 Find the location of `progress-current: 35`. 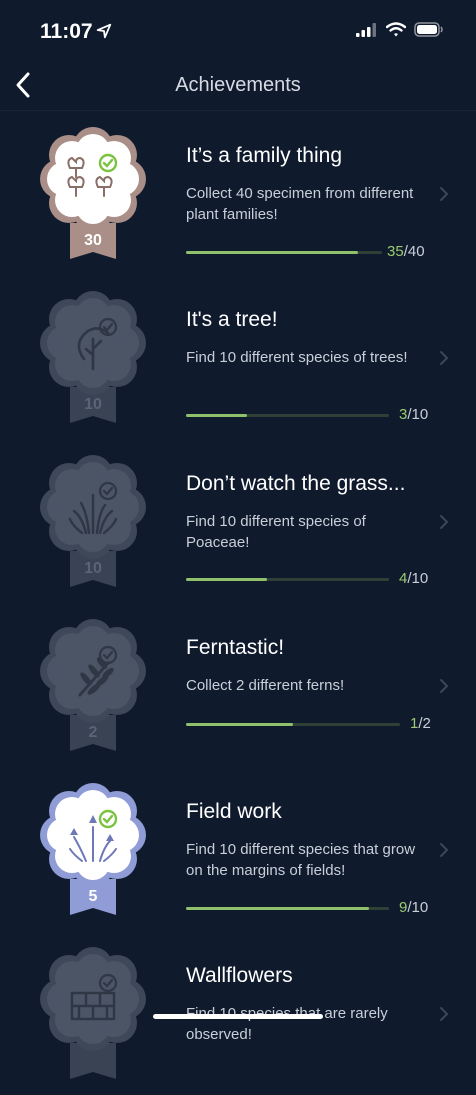

progress-current: 35 is located at coordinates (395, 251).